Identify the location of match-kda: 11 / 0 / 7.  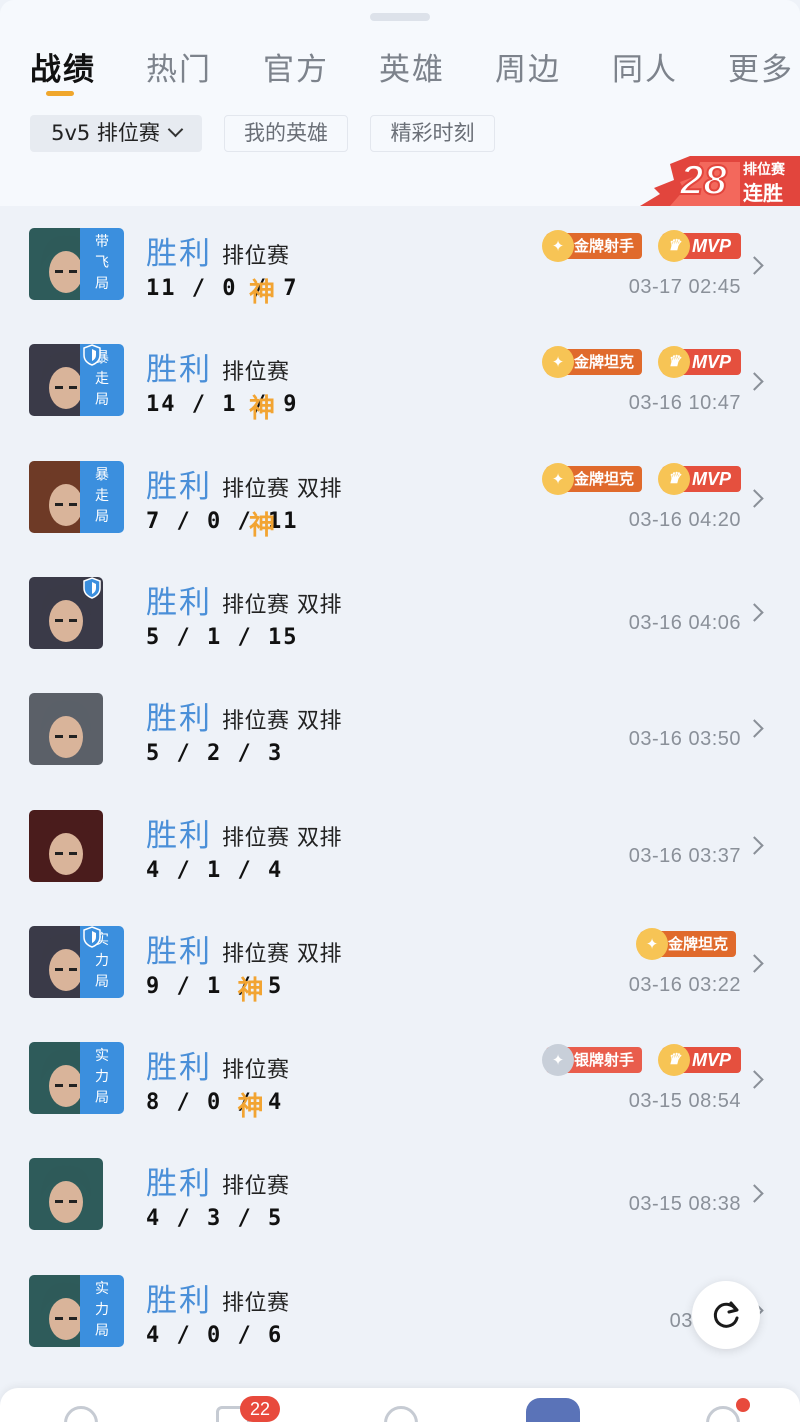
(222, 288).